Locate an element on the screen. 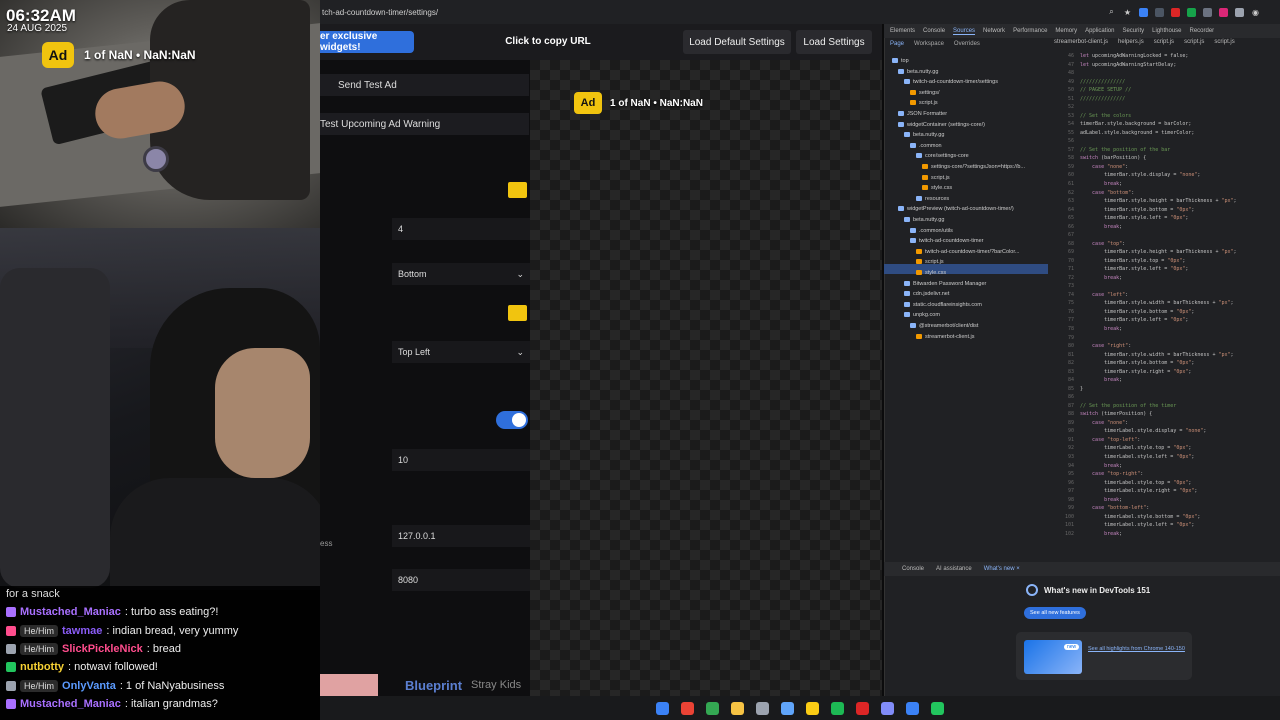 This screenshot has width=1280, height=720. chat-message: He/Him SlickPickleNick: bread is located at coordinates (160, 649).